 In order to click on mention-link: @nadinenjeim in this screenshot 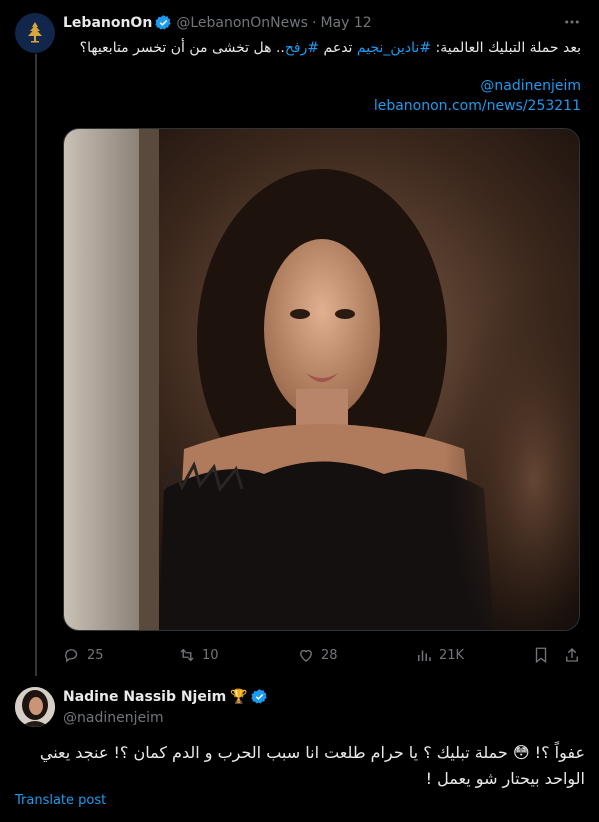, I will do `click(530, 86)`.